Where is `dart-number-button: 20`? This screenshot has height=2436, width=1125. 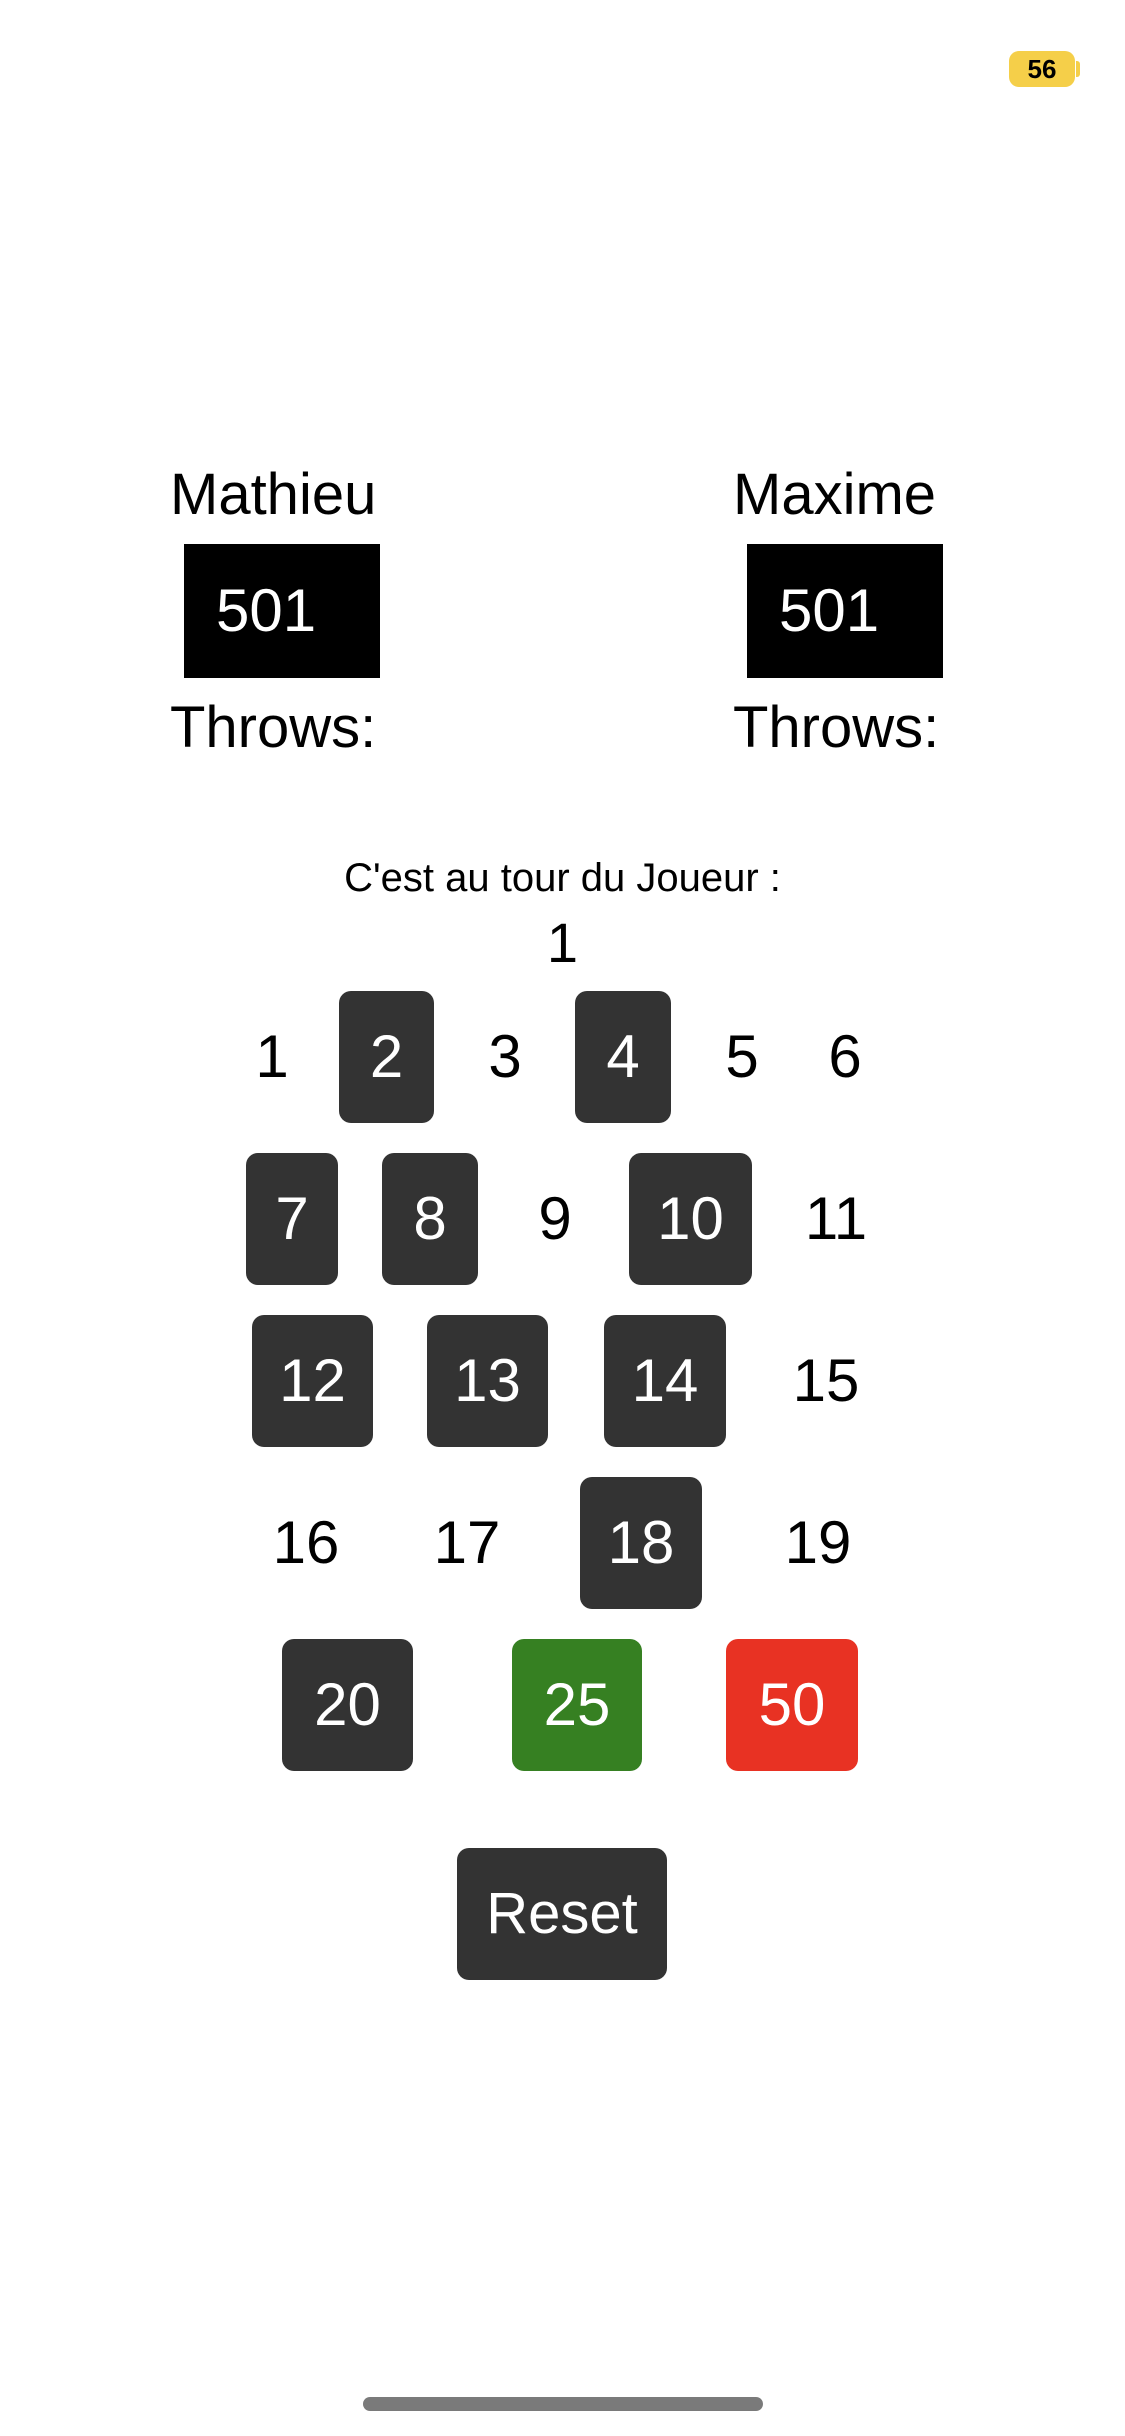
dart-number-button: 20 is located at coordinates (347, 1705).